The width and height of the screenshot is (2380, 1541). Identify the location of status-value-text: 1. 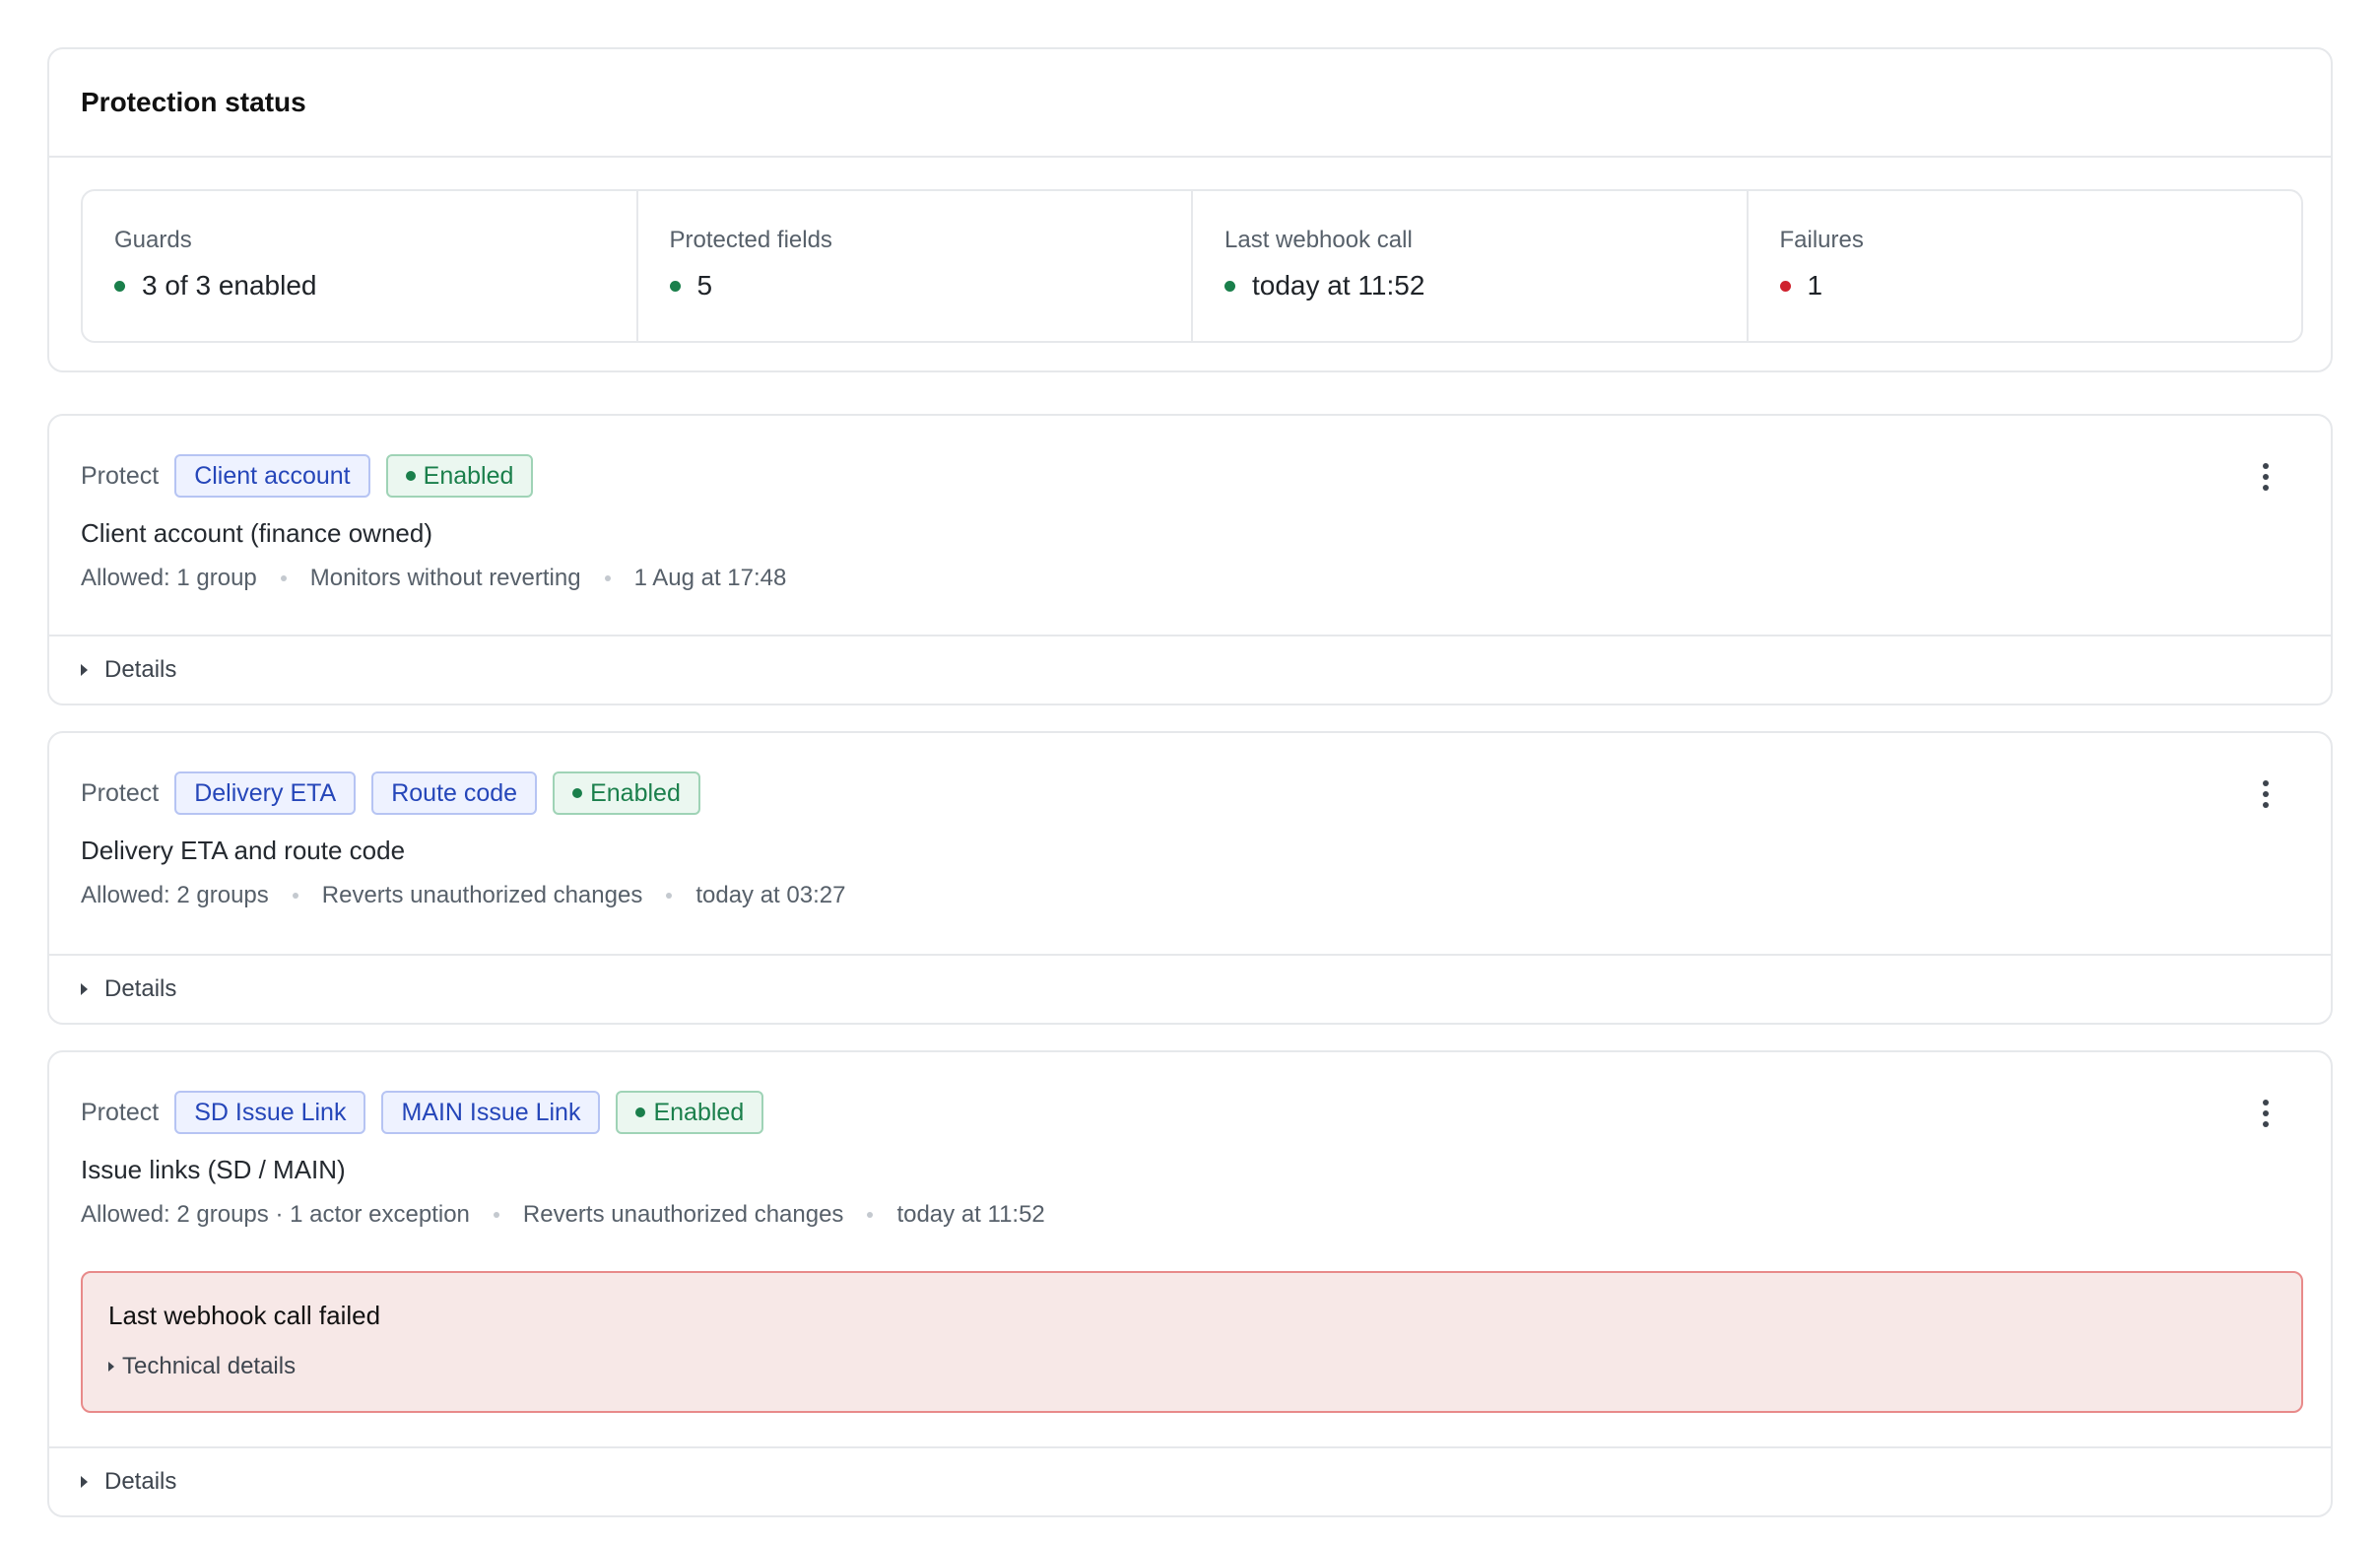
(1815, 285).